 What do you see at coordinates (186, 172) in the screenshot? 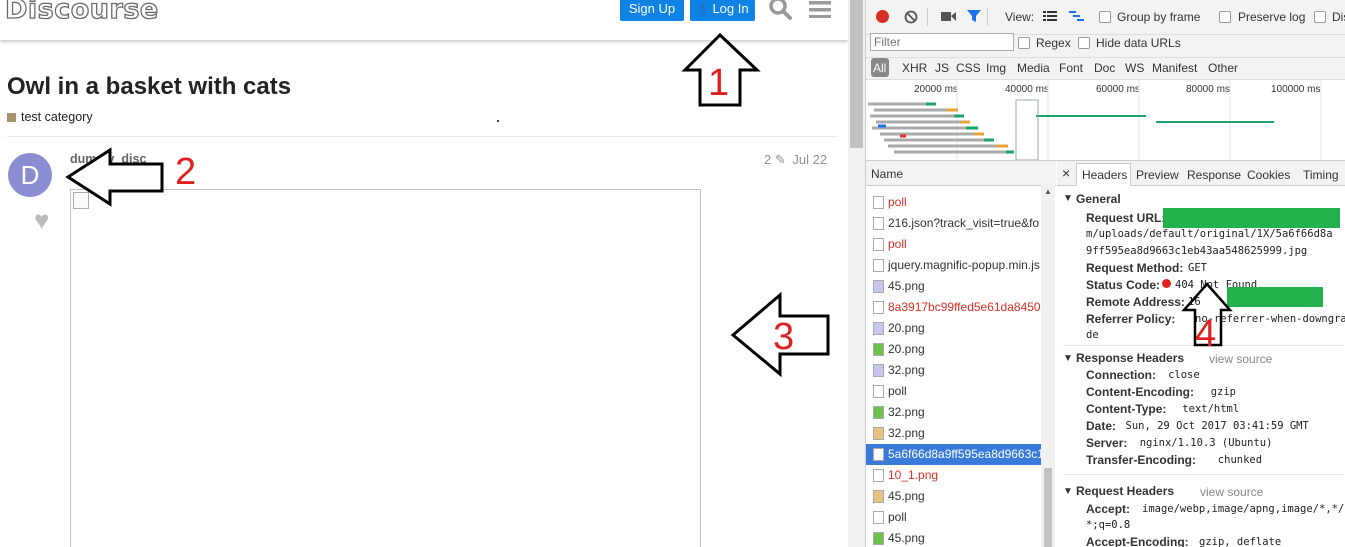
I see `annotation-number-2: 2` at bounding box center [186, 172].